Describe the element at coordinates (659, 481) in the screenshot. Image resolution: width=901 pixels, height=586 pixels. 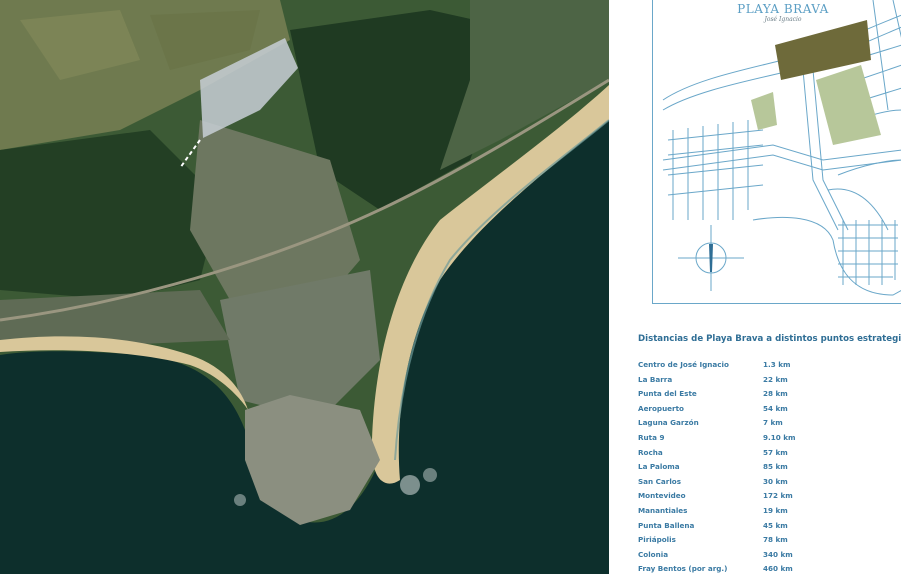
I see `distance-place: San Carlos` at that location.